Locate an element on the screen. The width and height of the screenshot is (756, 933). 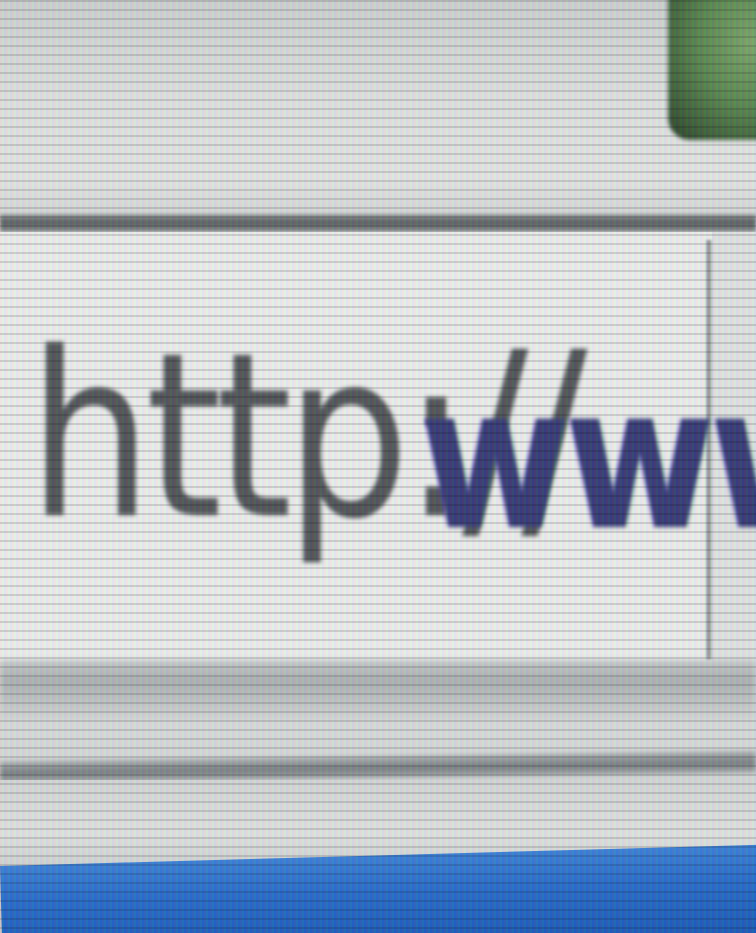
green-toolbar-icon is located at coordinates (712, 70).